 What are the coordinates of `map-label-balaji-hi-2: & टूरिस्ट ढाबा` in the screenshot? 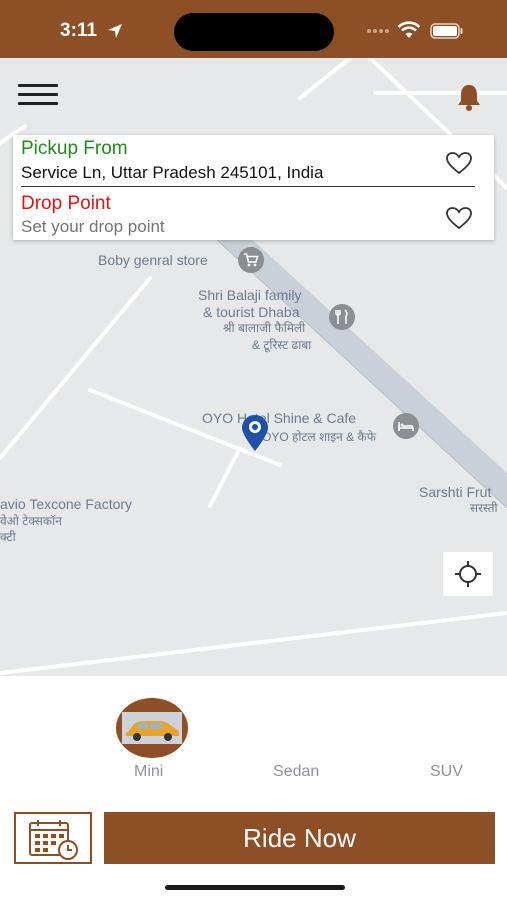 It's located at (282, 345).